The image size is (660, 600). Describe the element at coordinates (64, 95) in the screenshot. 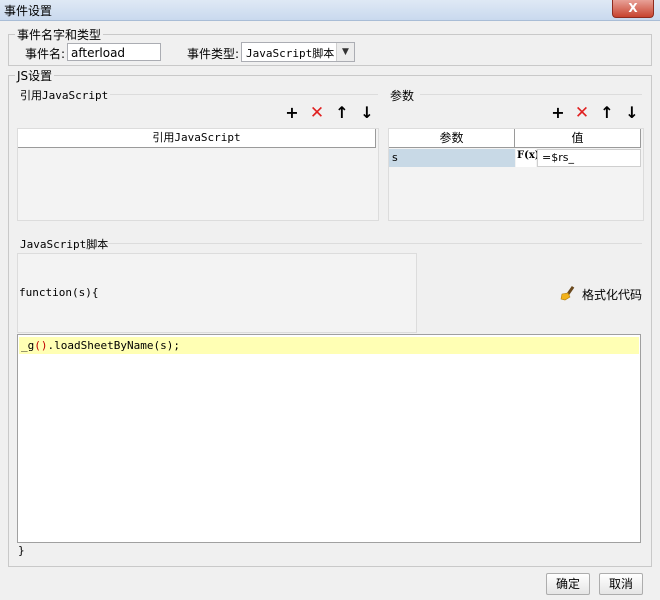

I see `ref-js-section-label: 引用JavaScript` at that location.